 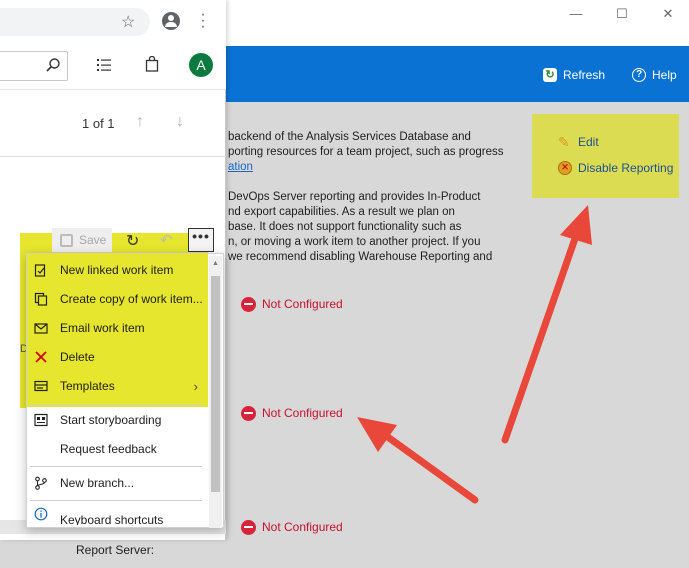 I want to click on menu-item-storyboard: Start storyboarding, so click(x=119, y=420).